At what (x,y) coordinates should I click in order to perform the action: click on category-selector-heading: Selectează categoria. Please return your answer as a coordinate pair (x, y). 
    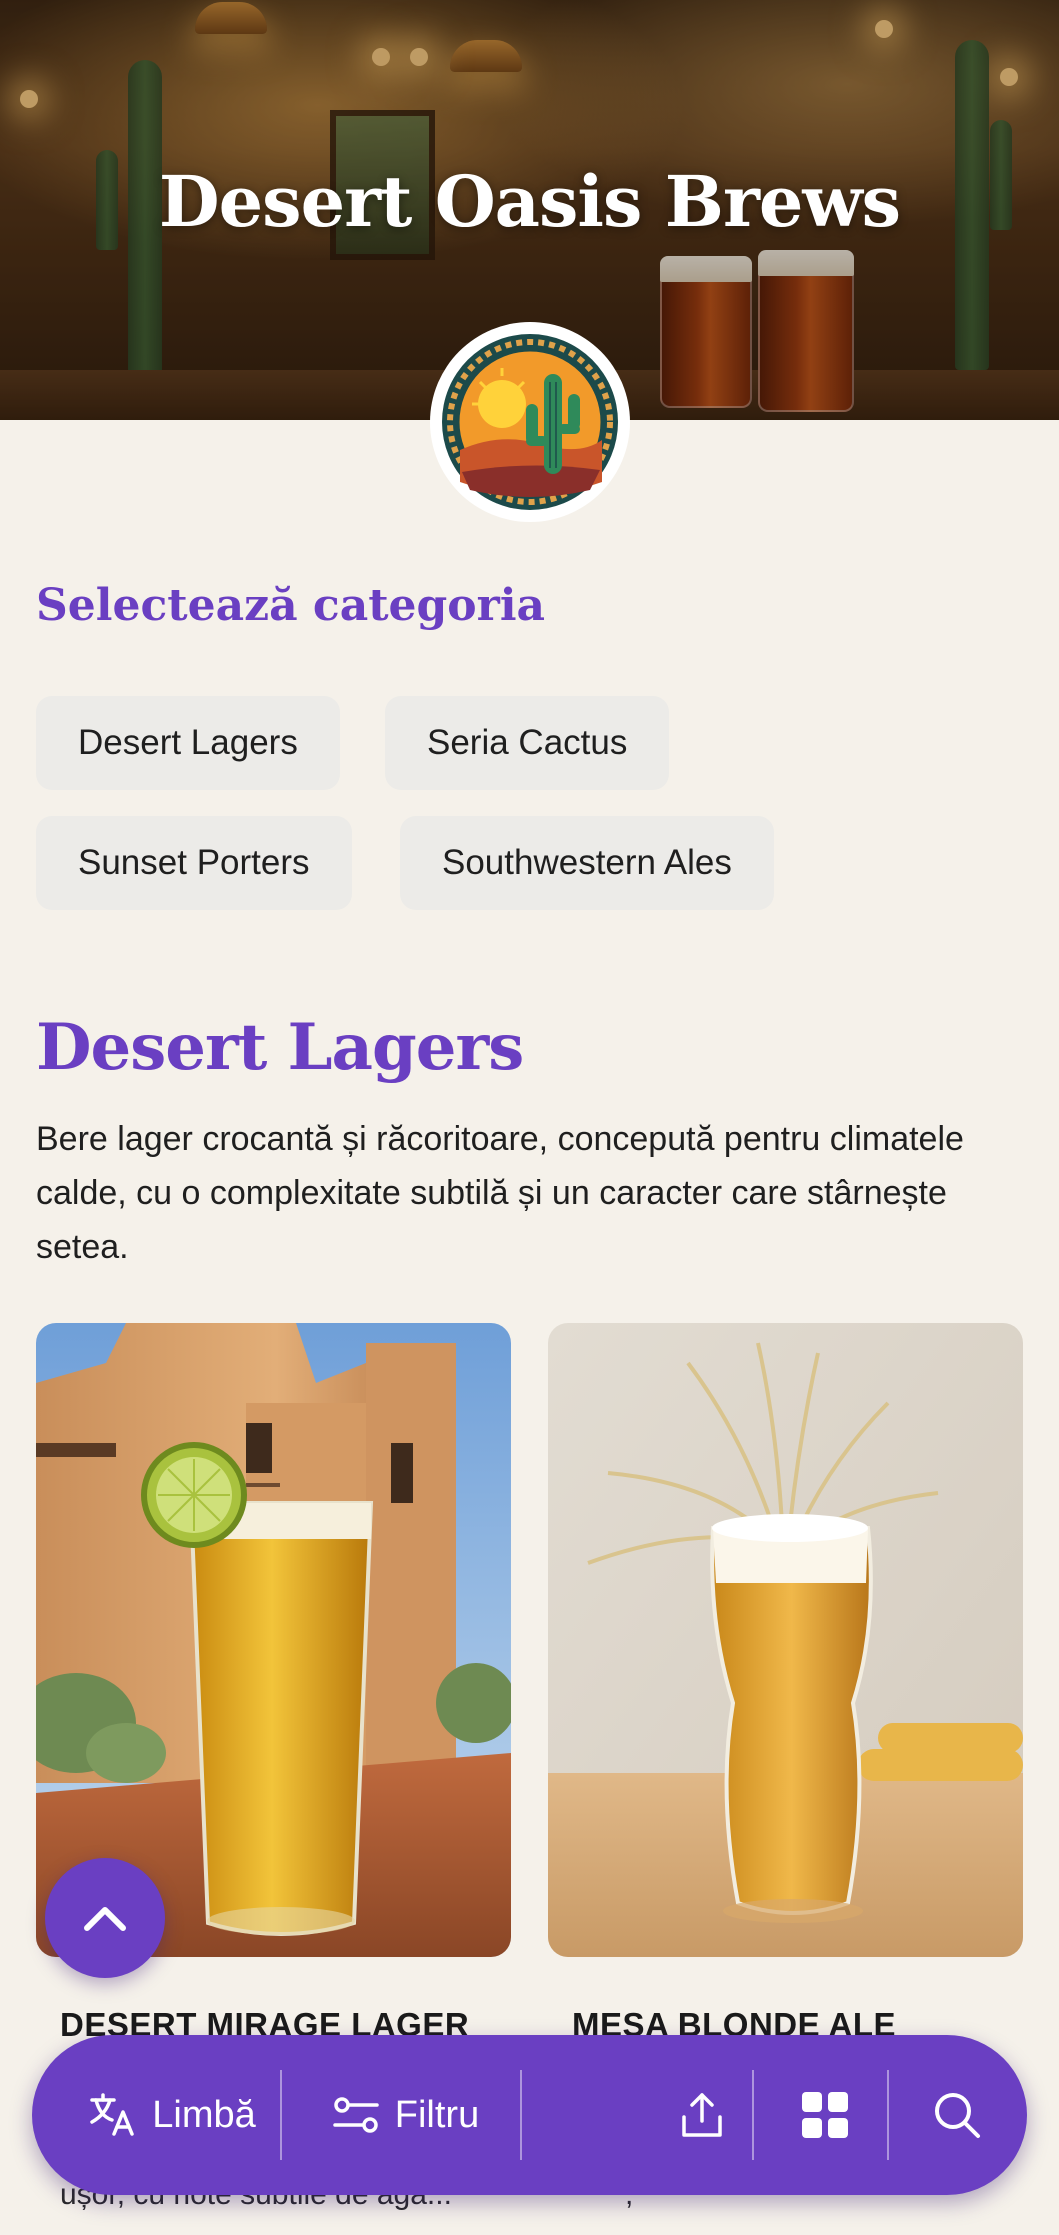
    Looking at the image, I should click on (291, 605).